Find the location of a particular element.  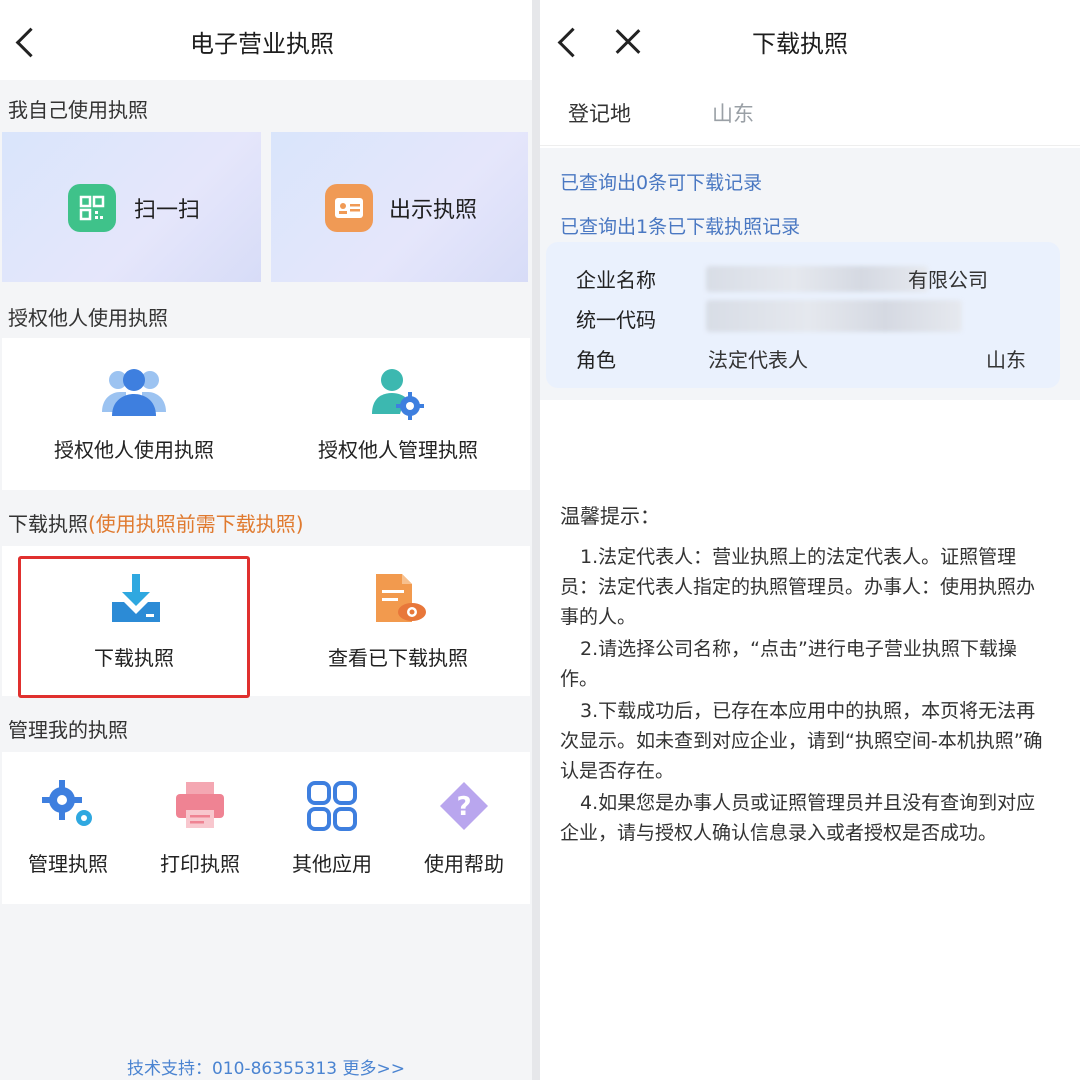

highlight-box is located at coordinates (134, 627).